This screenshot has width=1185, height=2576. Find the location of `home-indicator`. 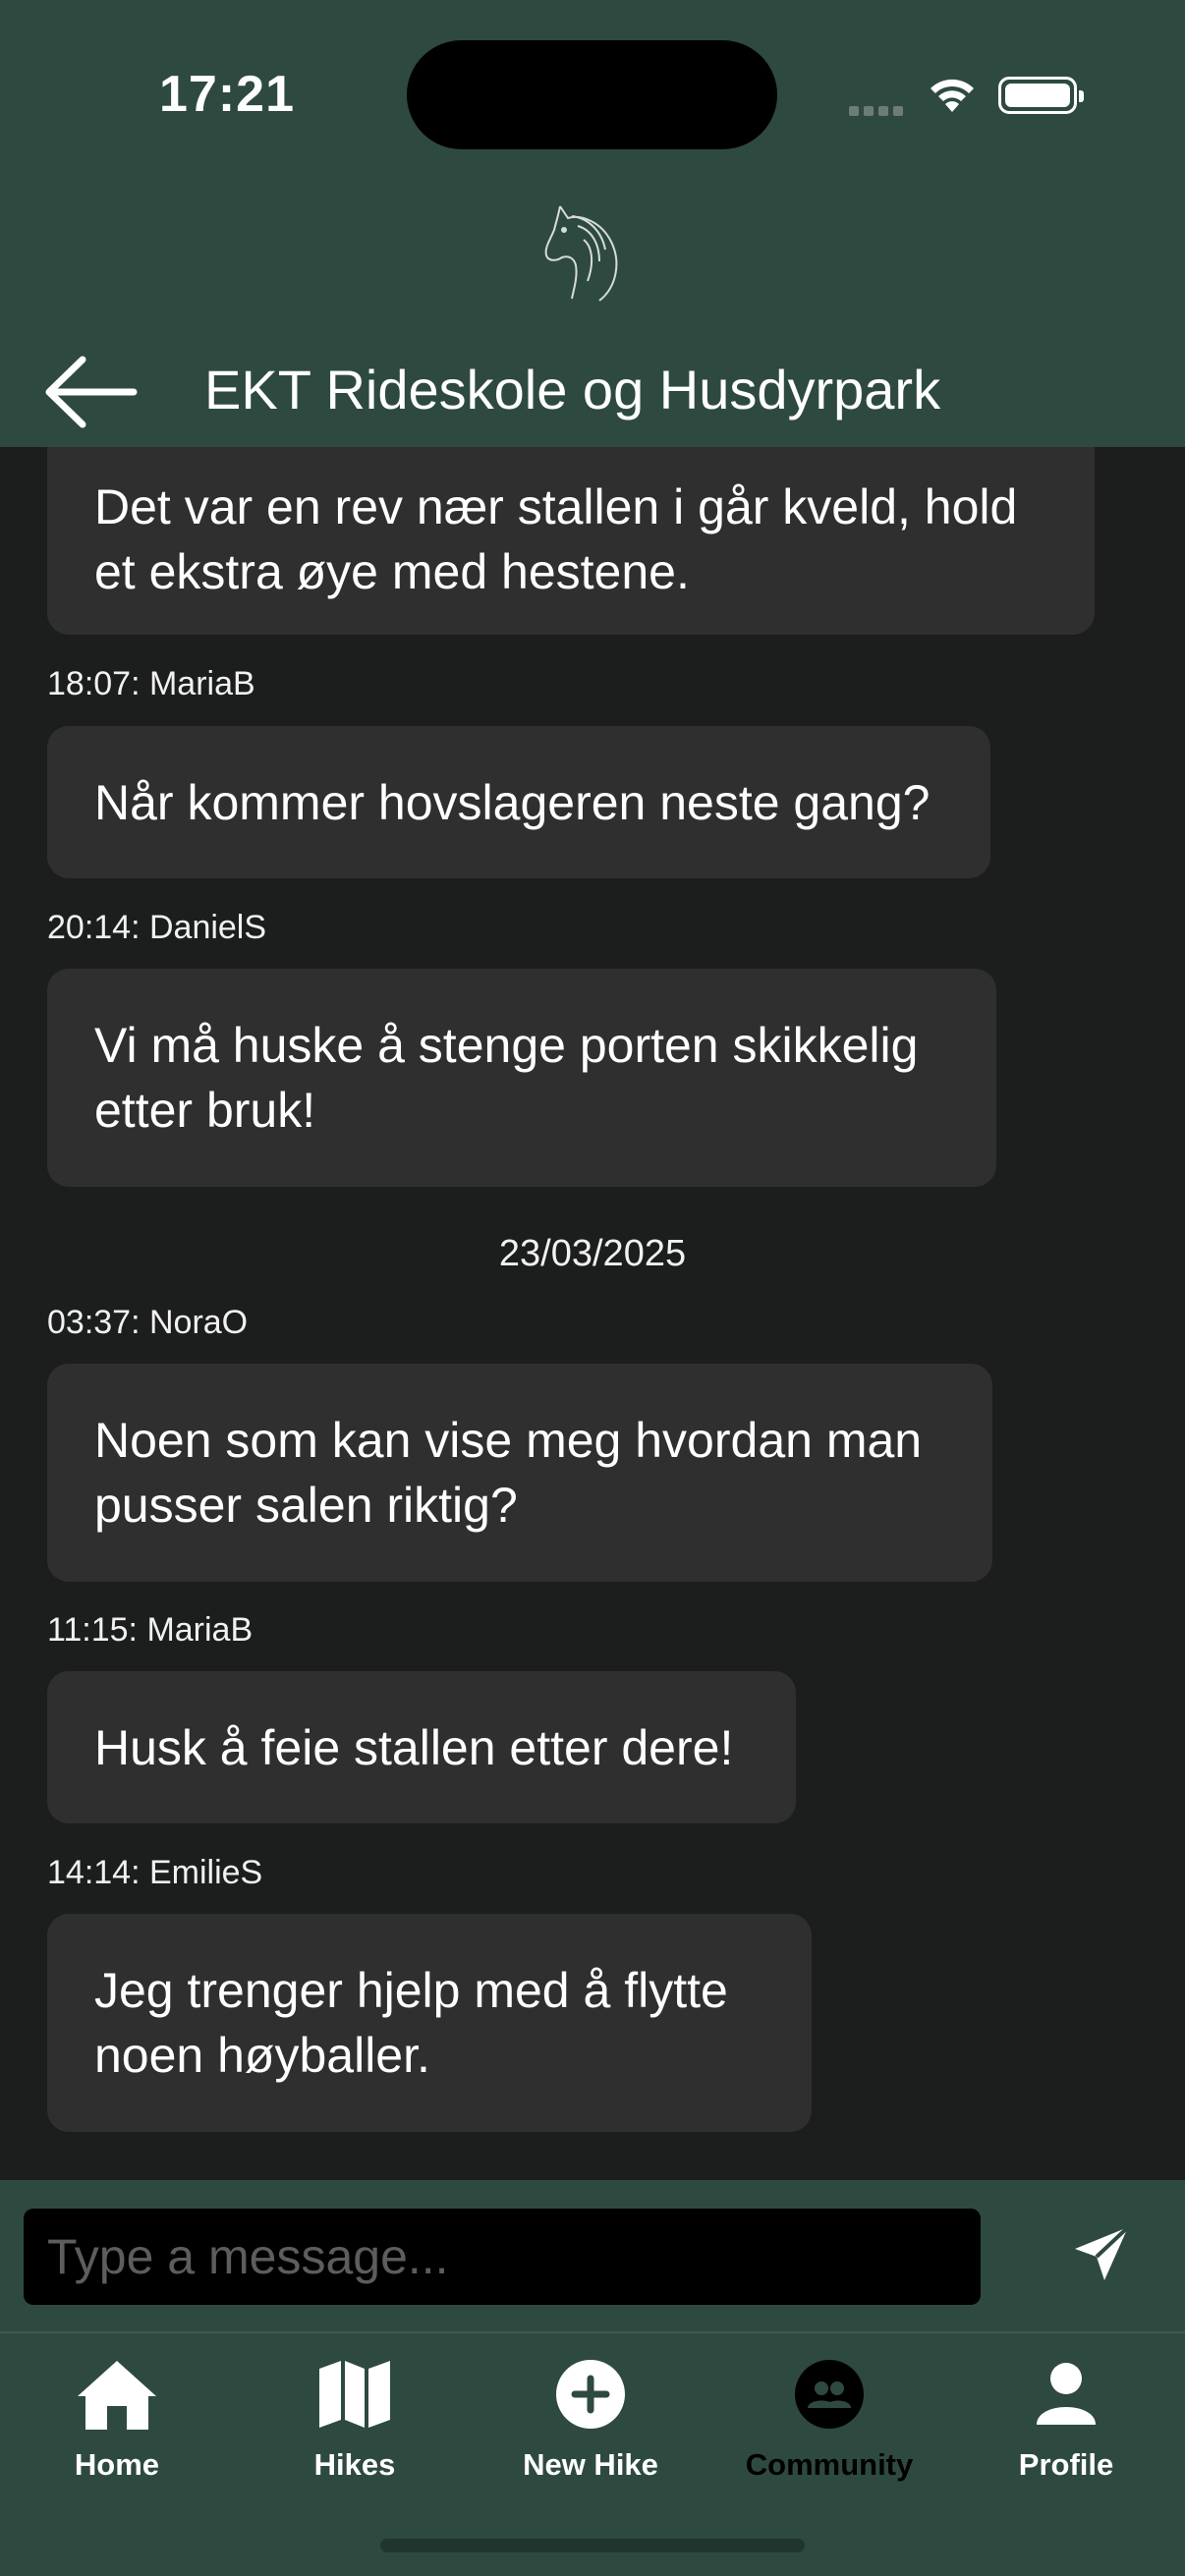

home-indicator is located at coordinates (592, 2545).